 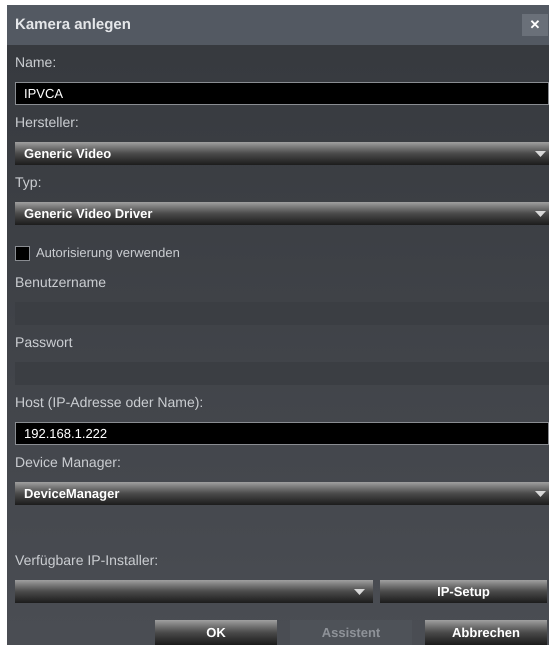 I want to click on field-label: Hersteller:, so click(x=47, y=122).